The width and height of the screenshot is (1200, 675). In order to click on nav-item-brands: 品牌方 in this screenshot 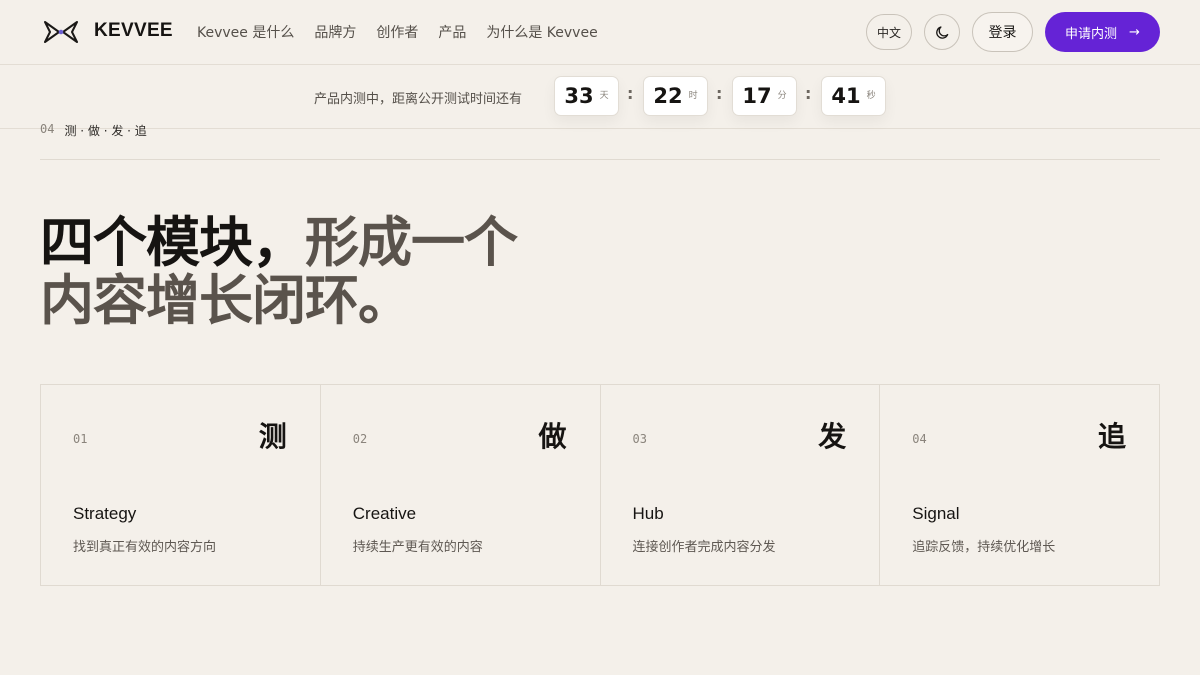, I will do `click(335, 32)`.